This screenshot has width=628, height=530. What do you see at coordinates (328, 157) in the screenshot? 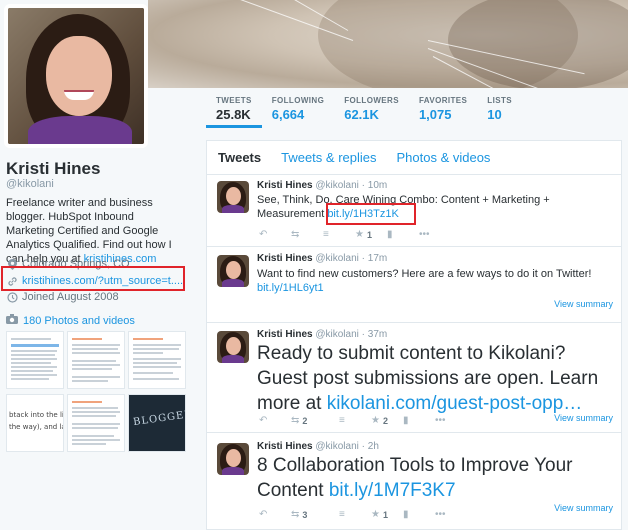
I see `tab-tweets-replies: Tweets & replies` at bounding box center [328, 157].